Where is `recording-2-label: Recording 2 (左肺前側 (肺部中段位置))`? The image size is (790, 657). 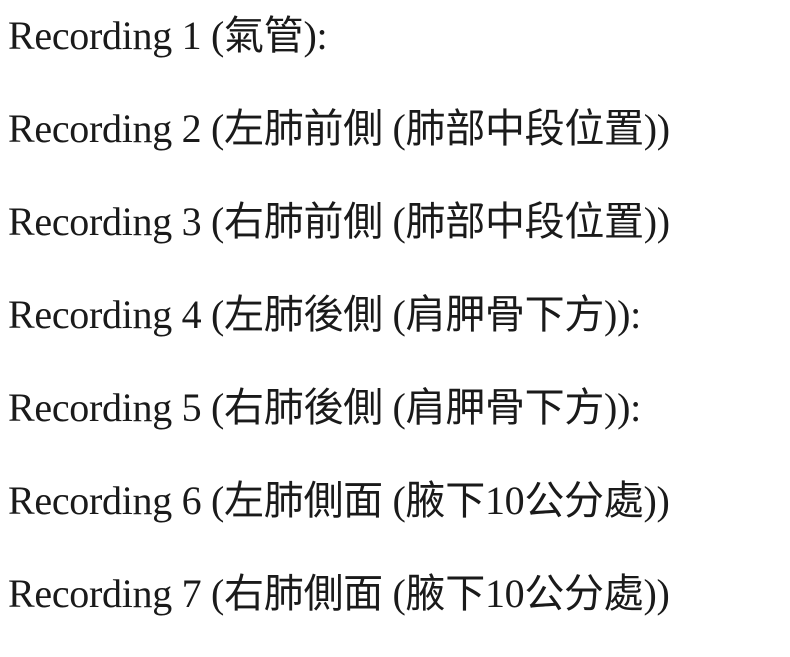 recording-2-label: Recording 2 (左肺前側 (肺部中段位置)) is located at coordinates (339, 128).